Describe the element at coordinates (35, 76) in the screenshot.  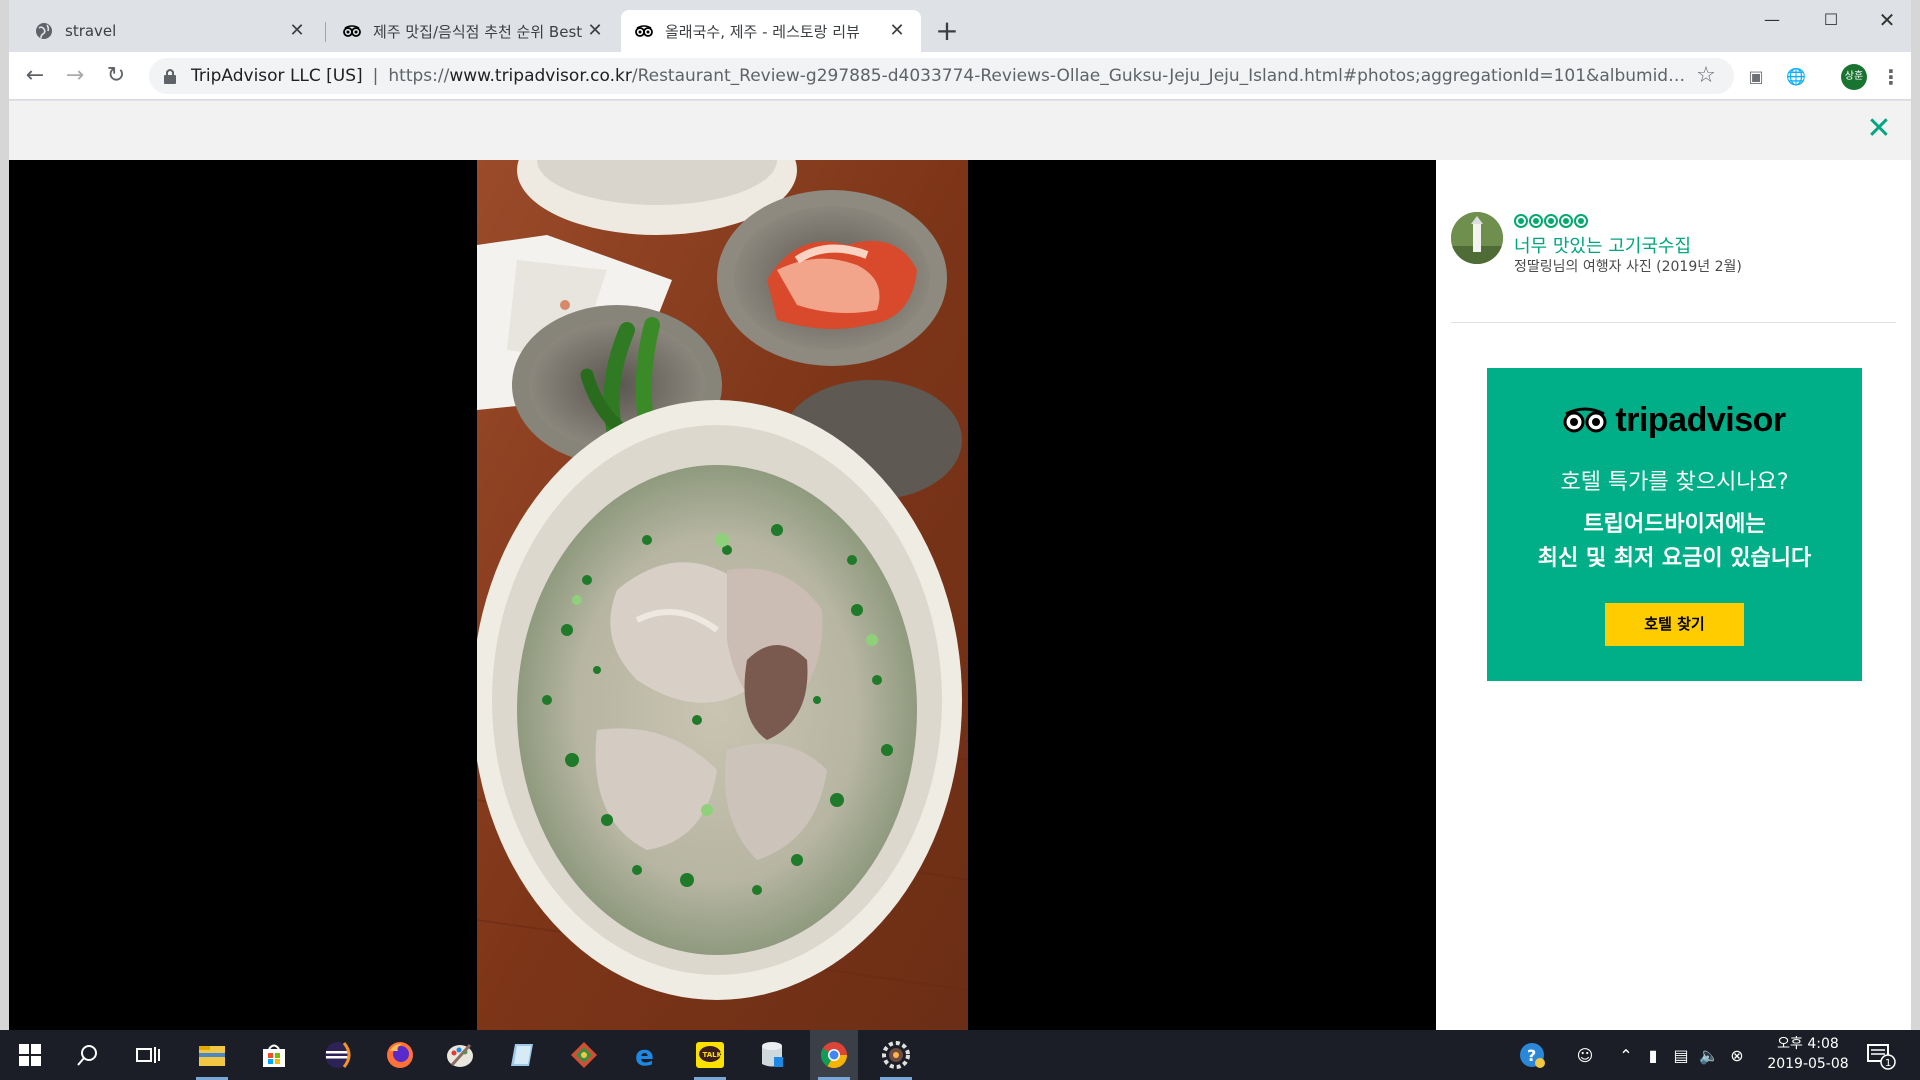
I see `back-icon: ←` at that location.